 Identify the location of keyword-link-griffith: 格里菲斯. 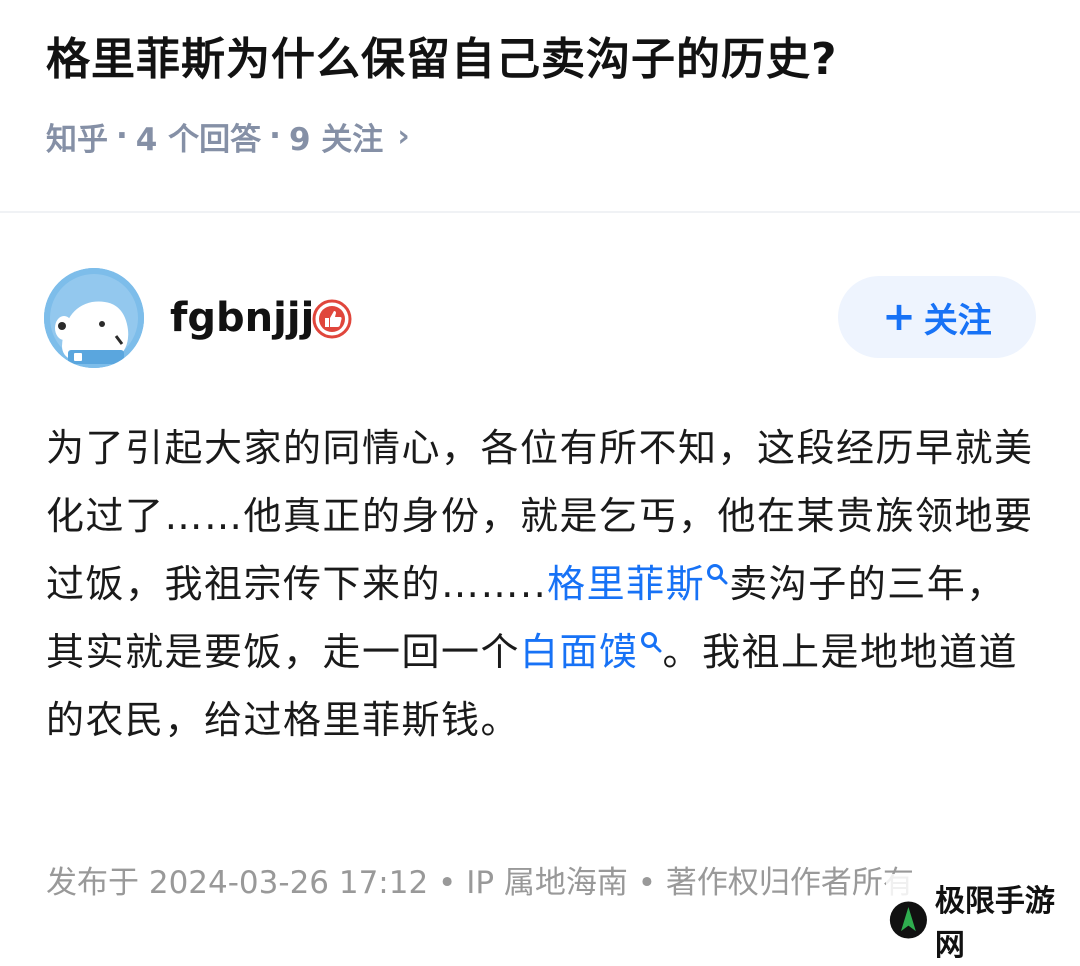
(626, 584).